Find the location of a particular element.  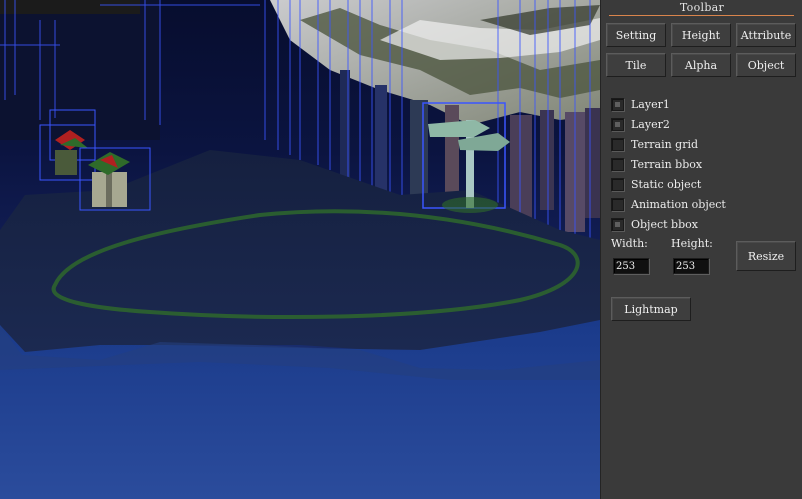

checkbox-label: Terrain bbox is located at coordinates (667, 164).